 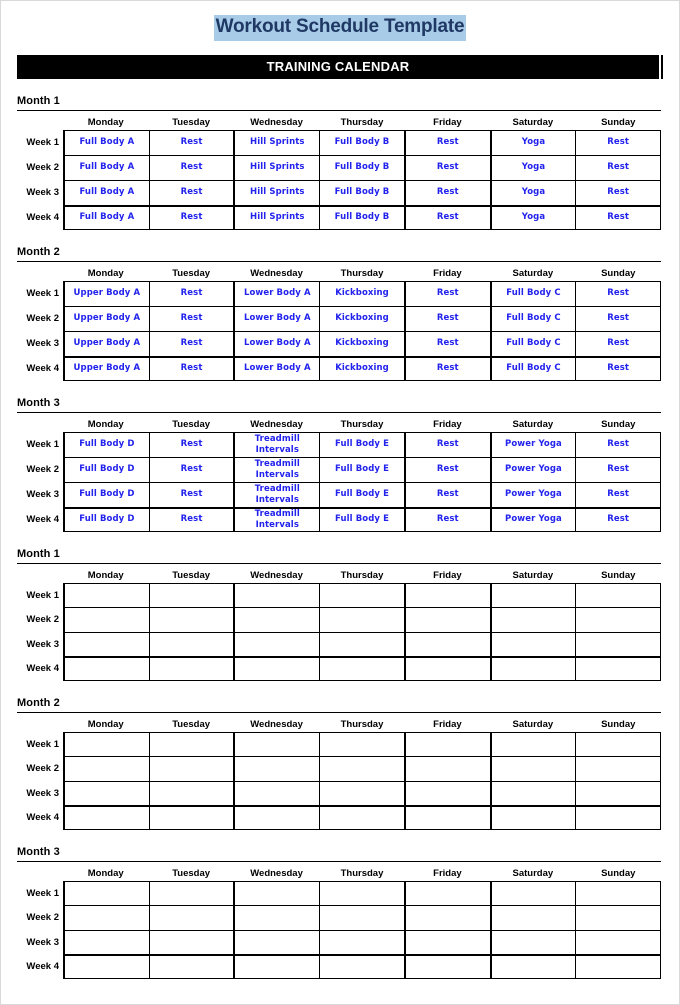 What do you see at coordinates (361, 519) in the screenshot?
I see `schedule-cell: Full Body E` at bounding box center [361, 519].